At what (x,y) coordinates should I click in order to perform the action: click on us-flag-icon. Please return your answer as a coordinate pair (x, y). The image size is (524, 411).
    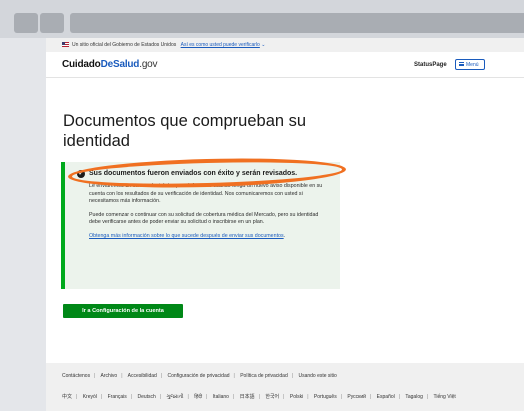
    Looking at the image, I should click on (65, 44).